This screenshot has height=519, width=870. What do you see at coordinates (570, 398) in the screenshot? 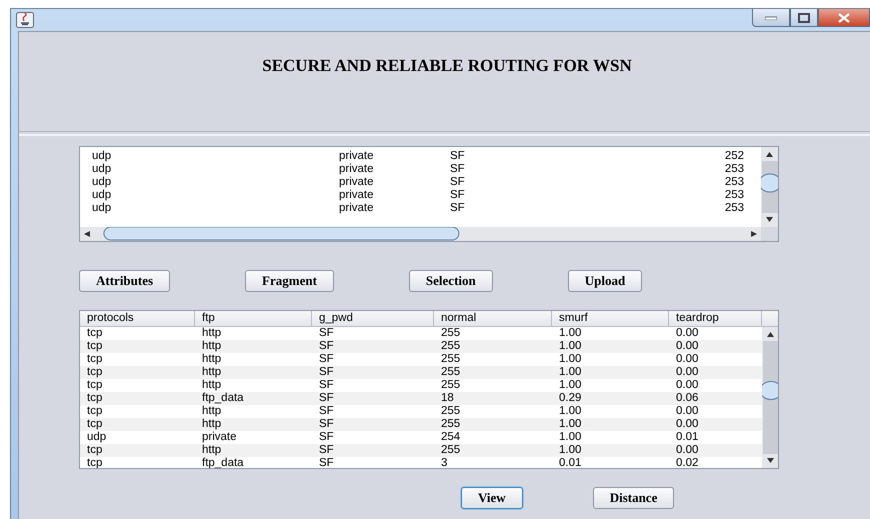
I see `table-cell-text: 0.29` at bounding box center [570, 398].